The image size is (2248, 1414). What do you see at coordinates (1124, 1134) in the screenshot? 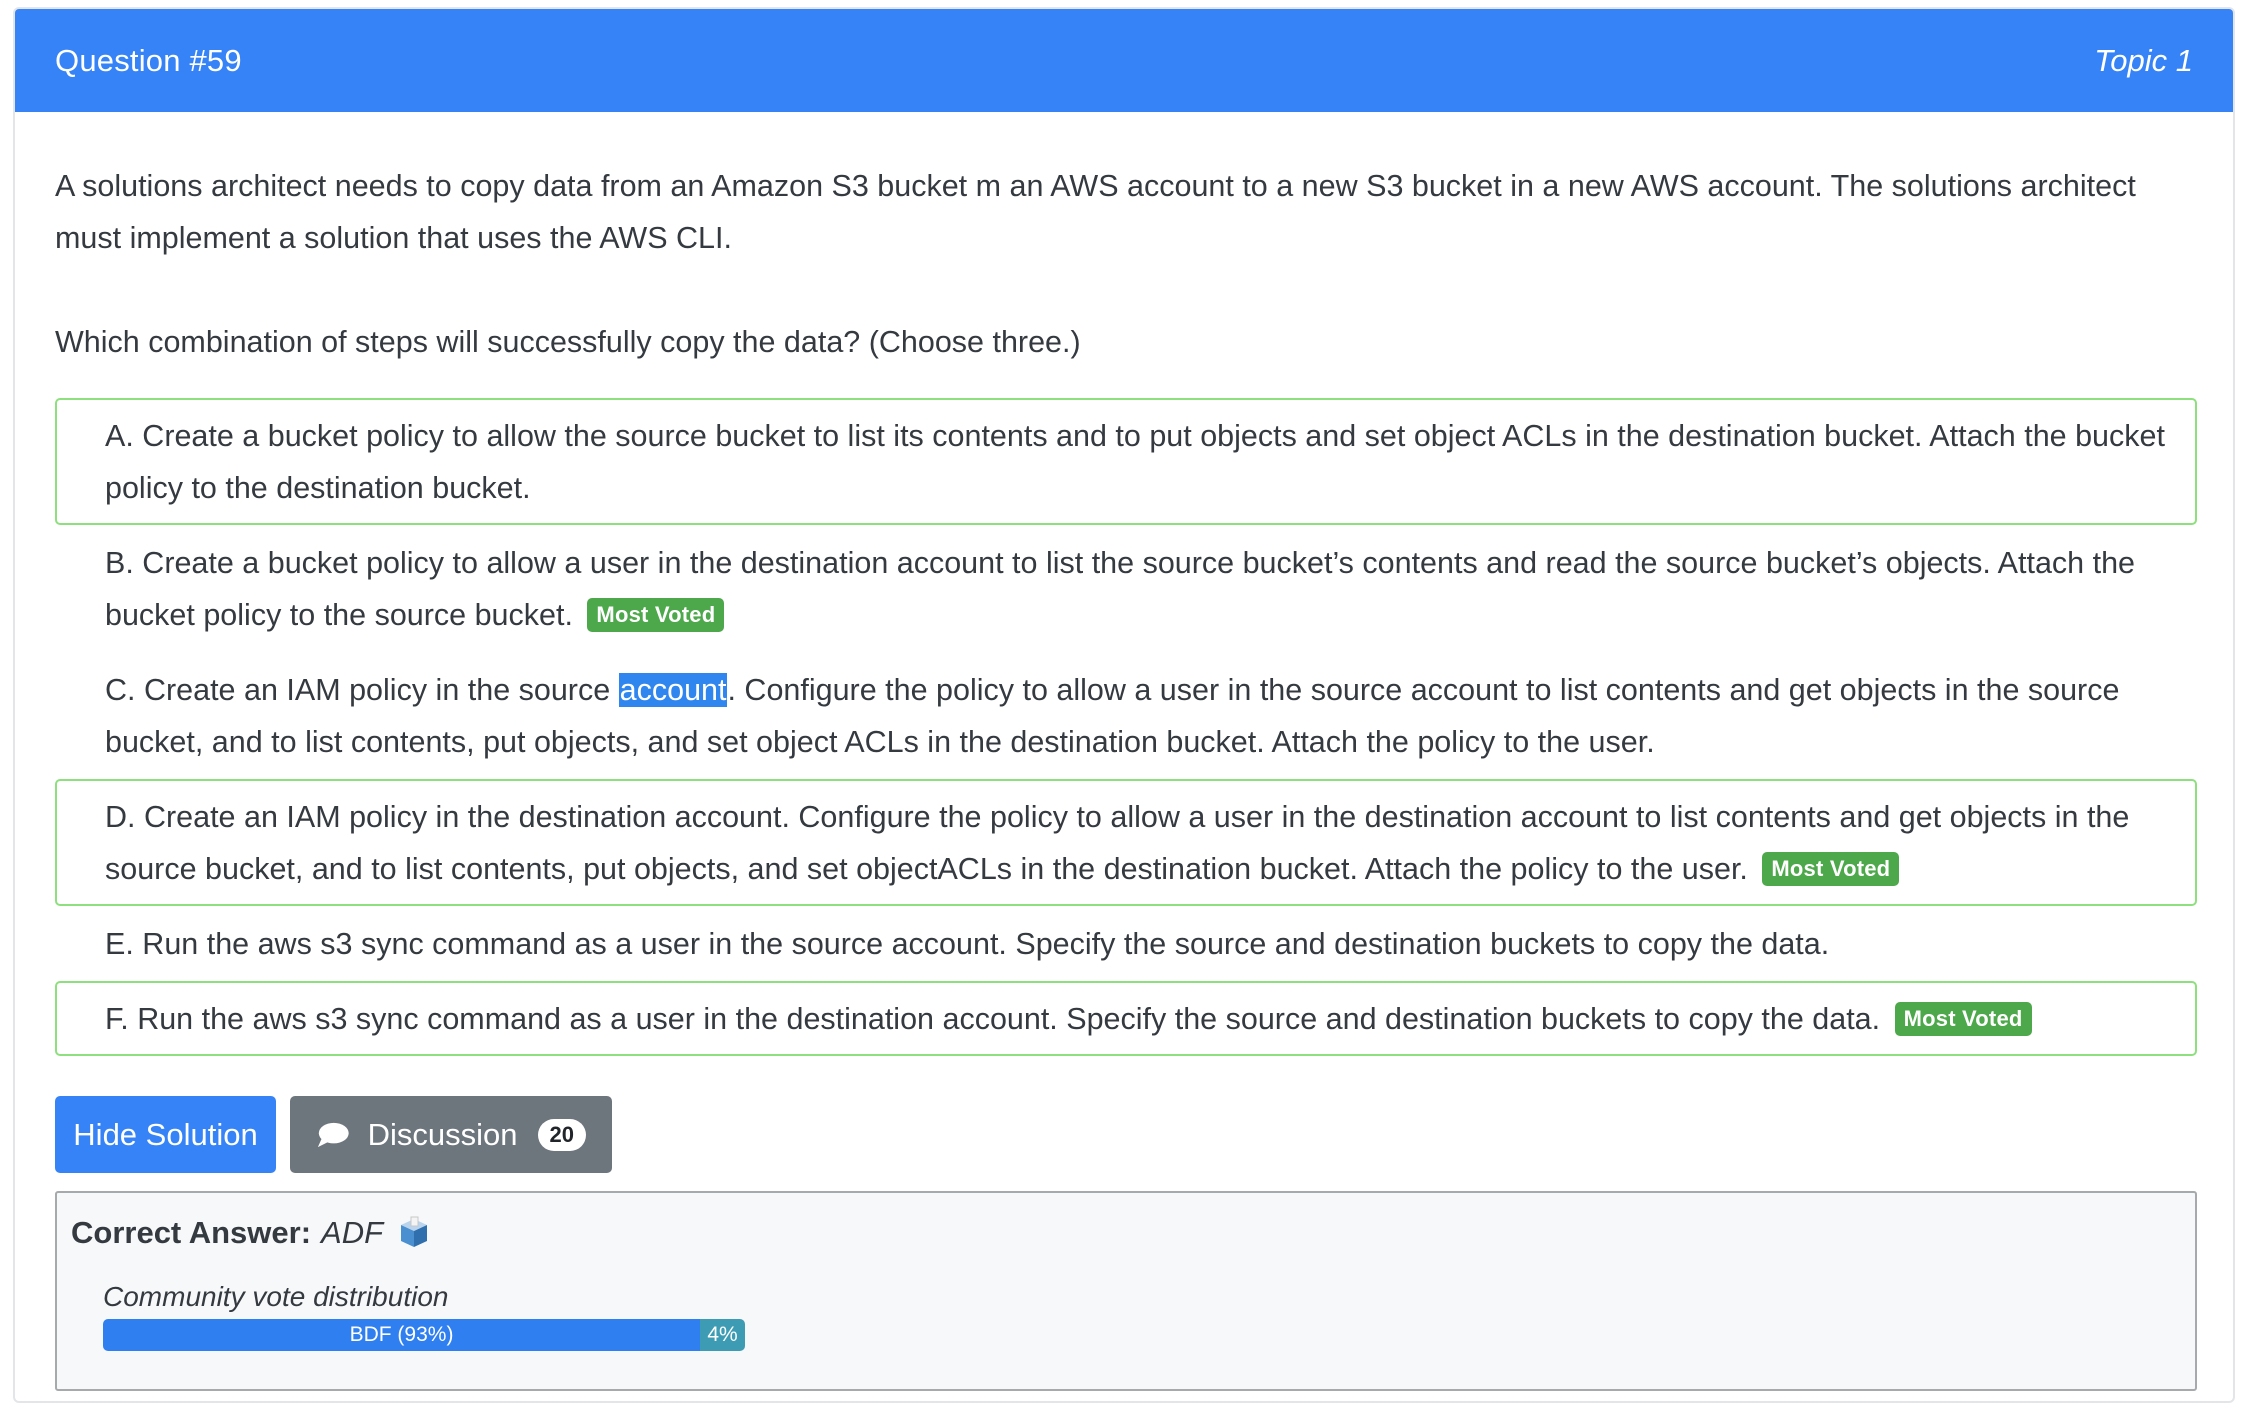
I see `action-buttons: Hide Solution Discussion 20` at bounding box center [1124, 1134].